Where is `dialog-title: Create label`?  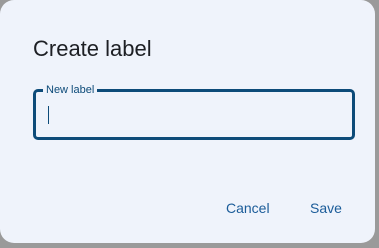 dialog-title: Create label is located at coordinates (92, 48).